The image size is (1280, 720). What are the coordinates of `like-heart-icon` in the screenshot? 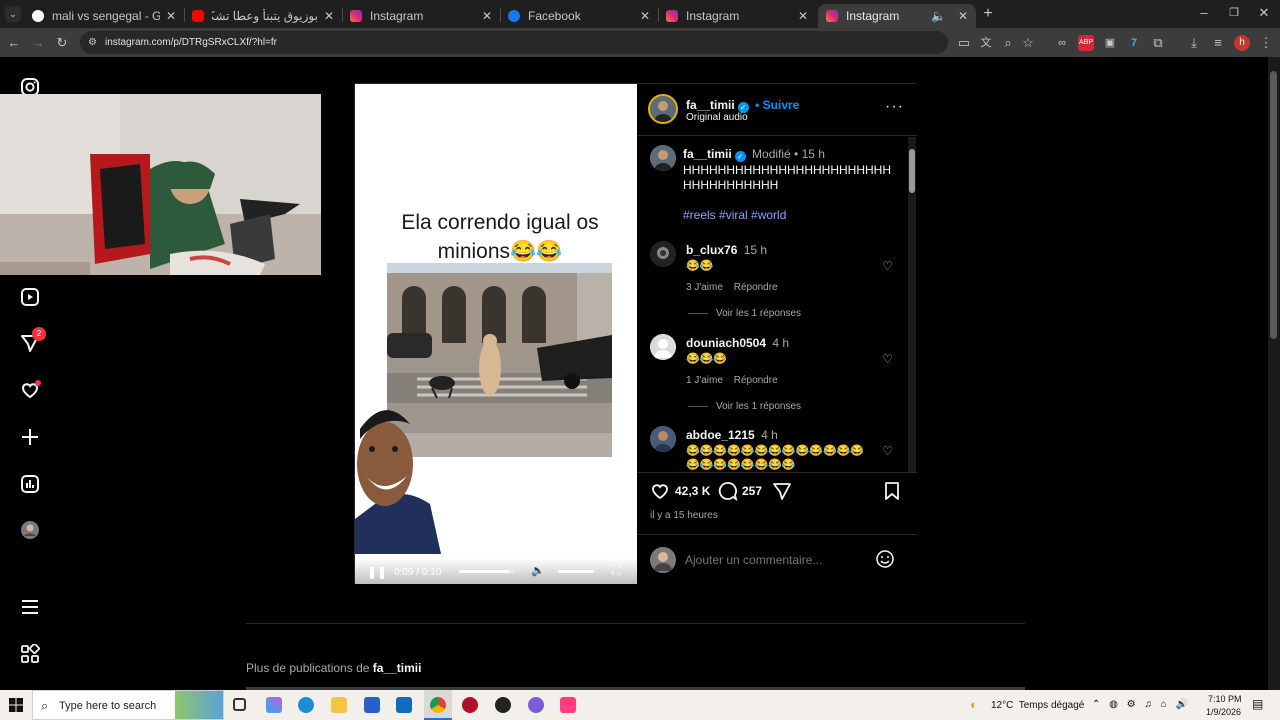 It's located at (660, 493).